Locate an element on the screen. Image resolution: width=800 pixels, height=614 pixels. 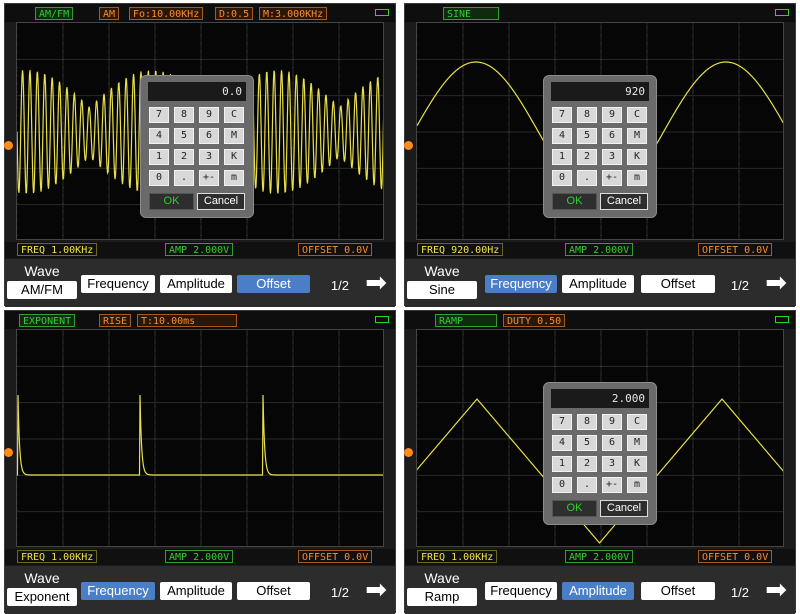
wave-softkey: Wave Exponent is located at coordinates (42, 590).